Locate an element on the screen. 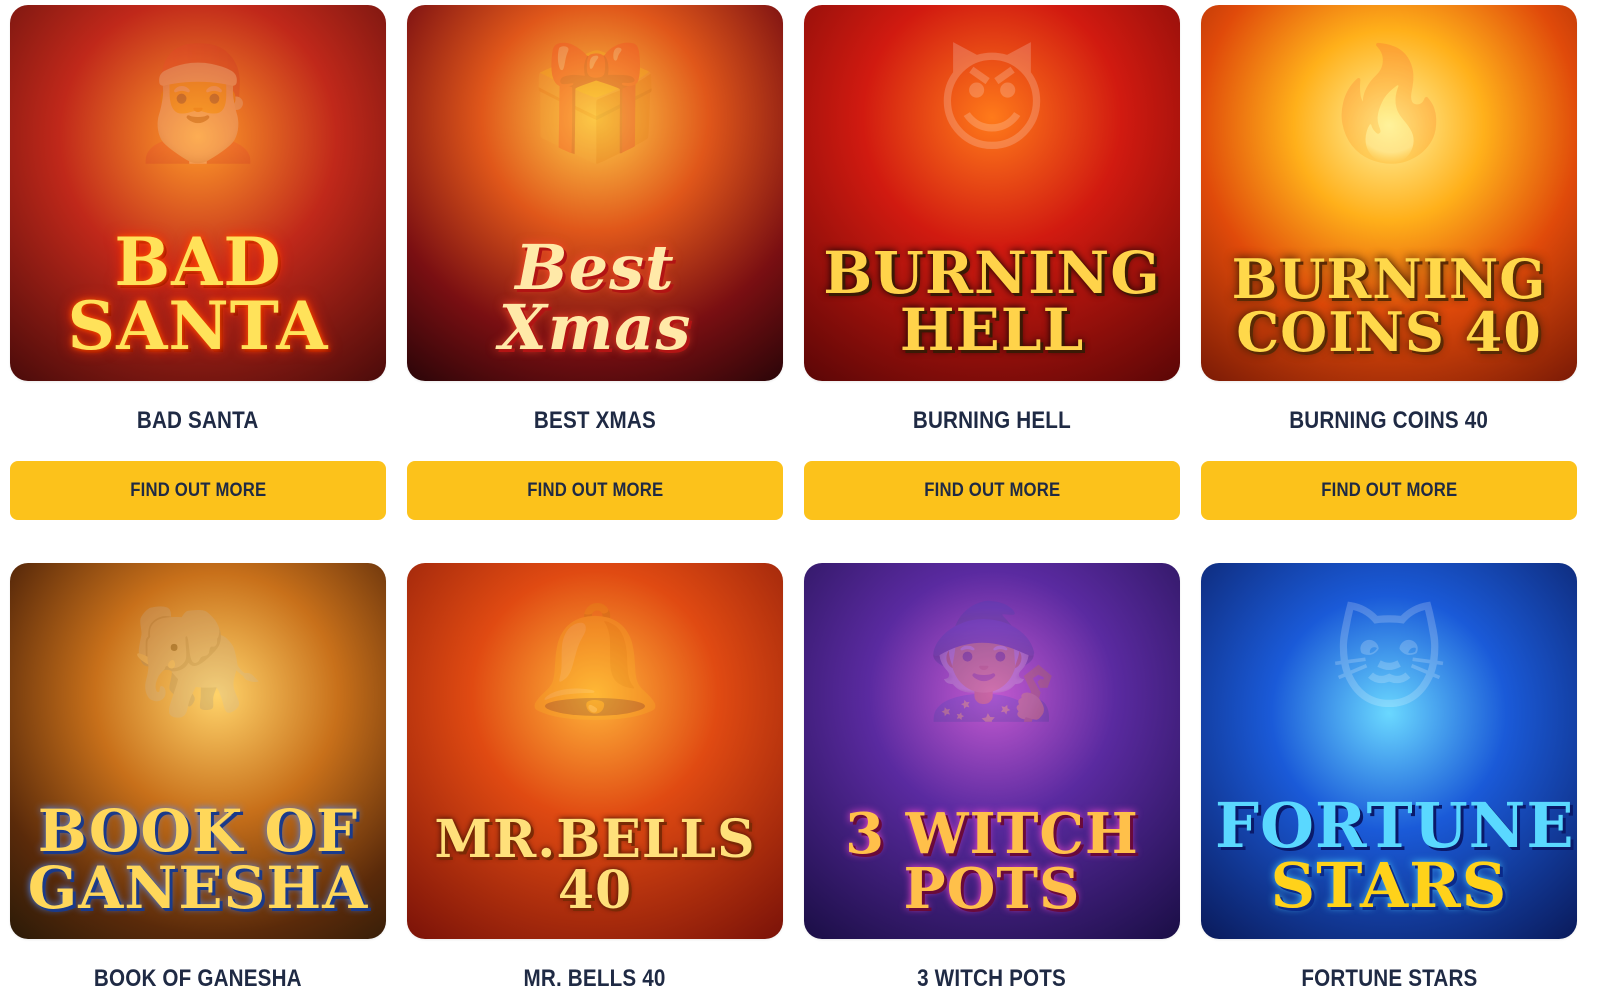  game-logo: BURNING COINS 40 is located at coordinates (1389, 306).